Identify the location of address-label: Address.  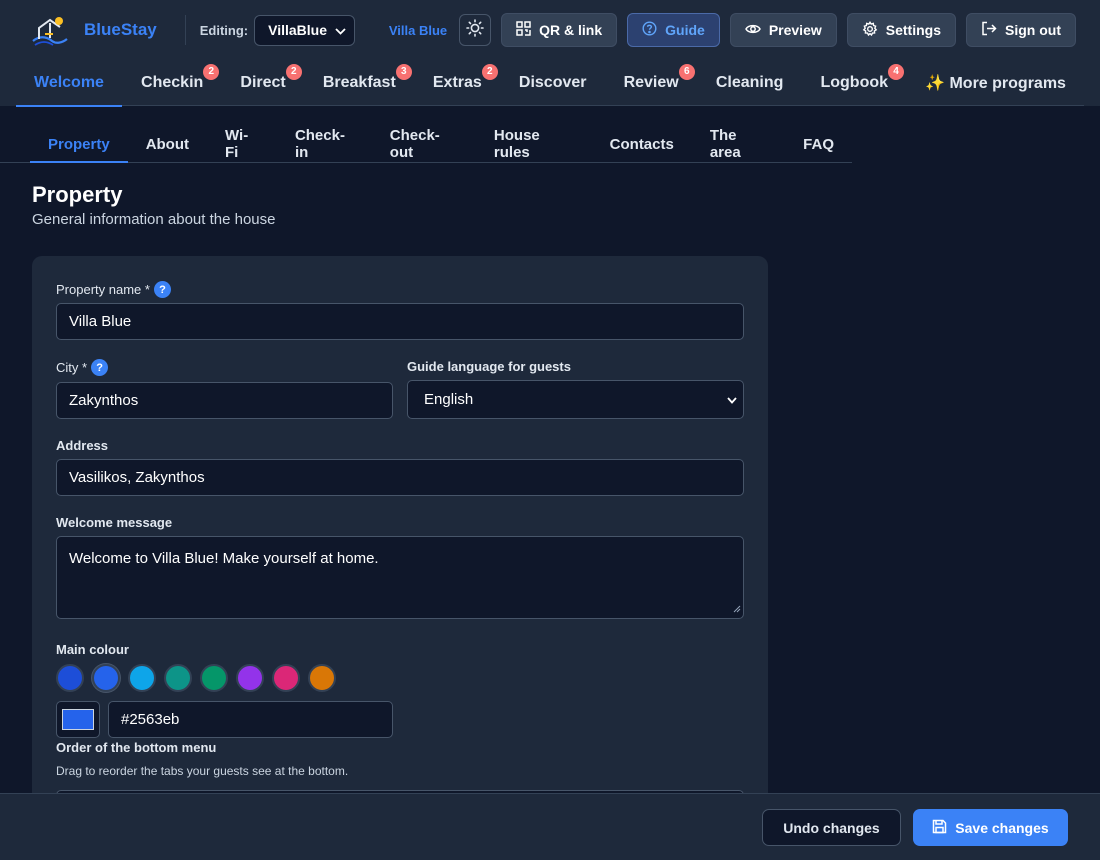
(82, 445).